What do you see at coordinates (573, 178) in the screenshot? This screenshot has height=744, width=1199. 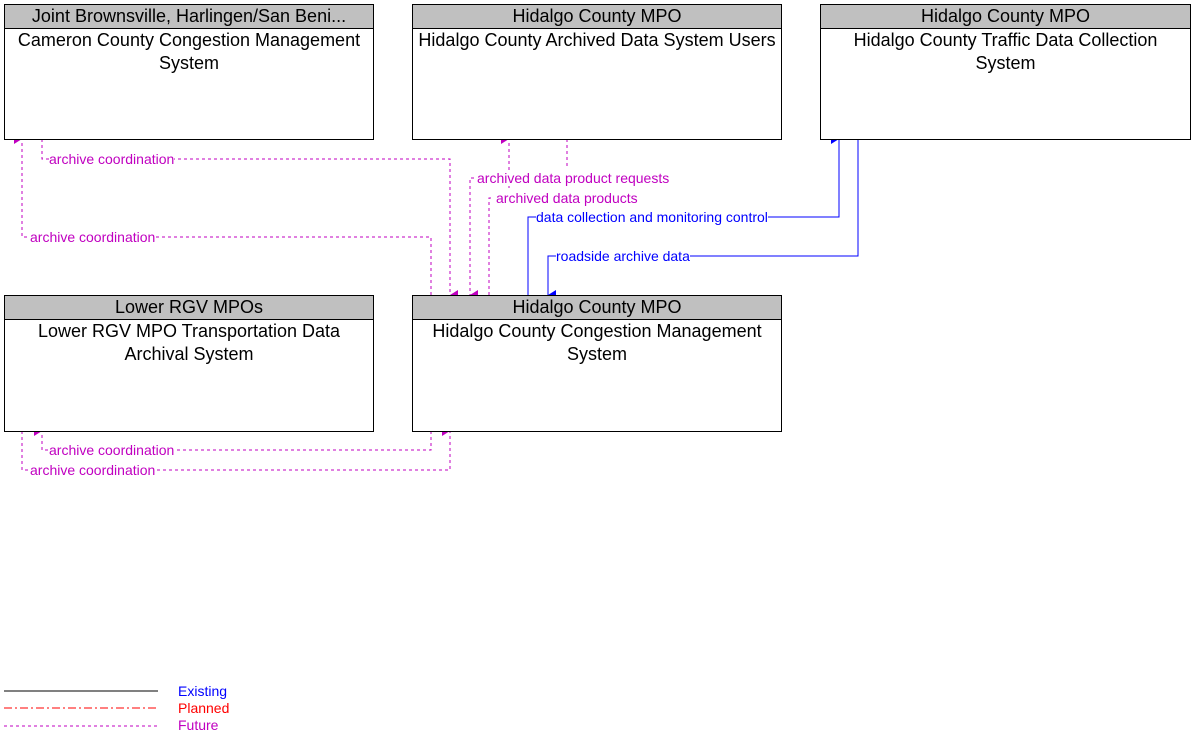 I see `flow-label: archived data product requests` at bounding box center [573, 178].